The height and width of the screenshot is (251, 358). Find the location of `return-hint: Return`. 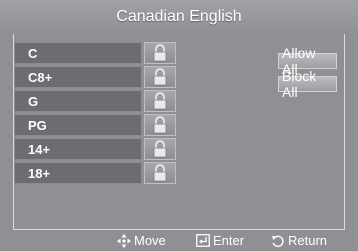

return-hint: Return is located at coordinates (299, 240).